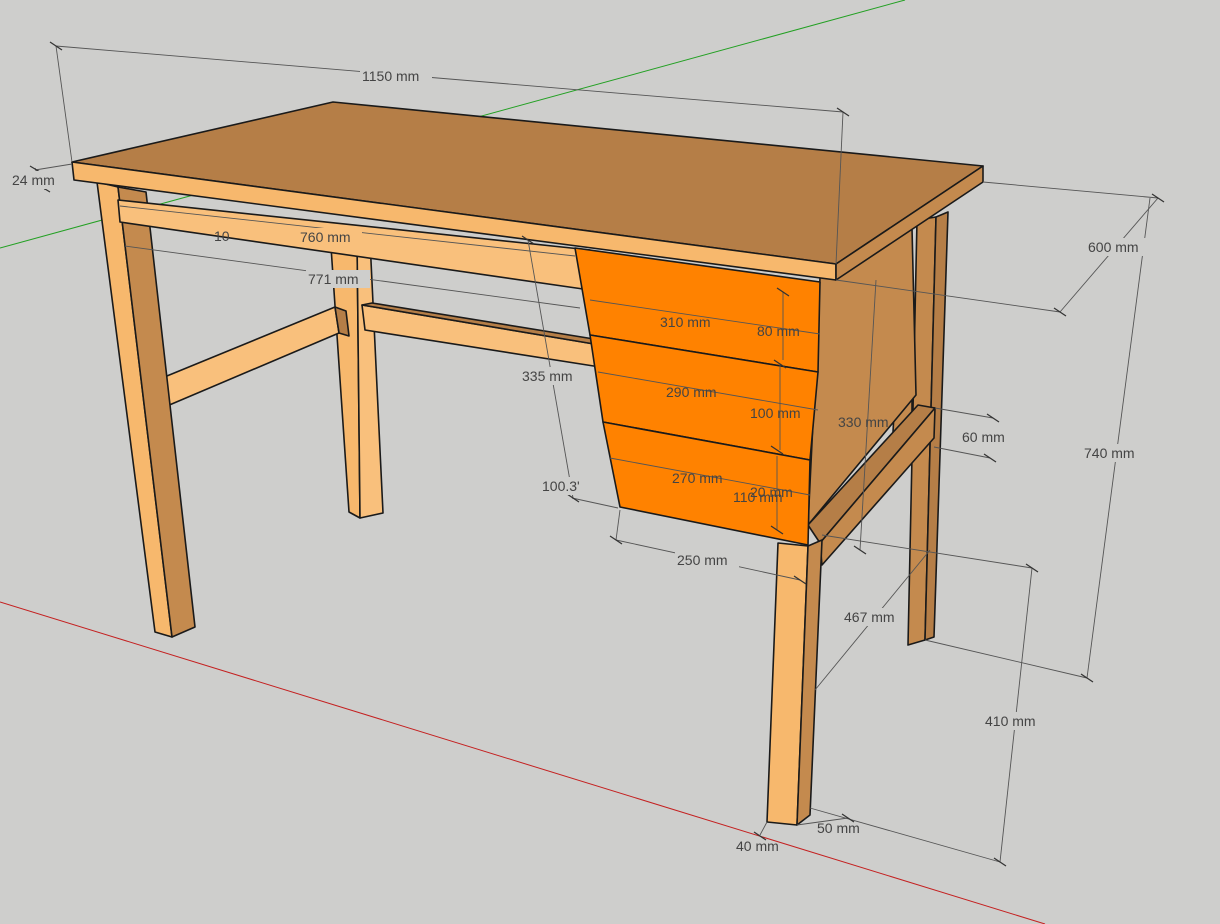 The height and width of the screenshot is (924, 1220). Describe the element at coordinates (685, 322) in the screenshot. I see `label-drawer-310: 310 mm` at that location.